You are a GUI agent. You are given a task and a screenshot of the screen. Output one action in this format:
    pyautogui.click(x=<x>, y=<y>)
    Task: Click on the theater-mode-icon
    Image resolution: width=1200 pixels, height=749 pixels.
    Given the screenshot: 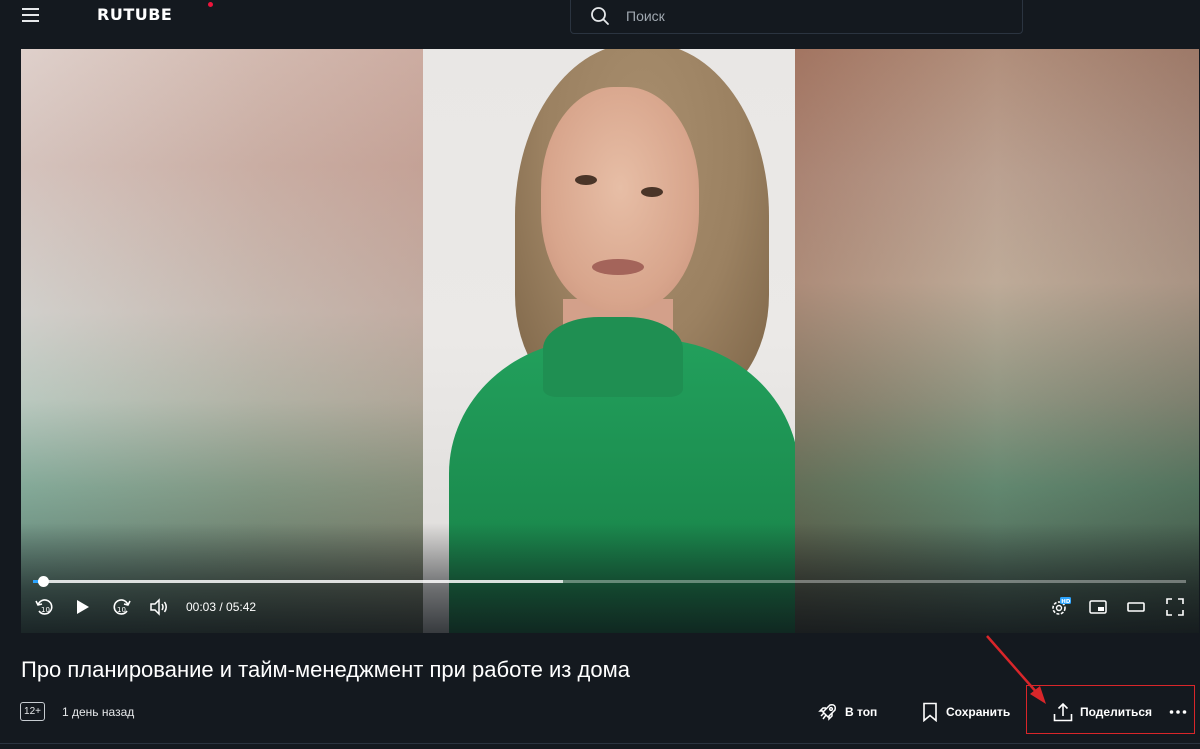 What is the action you would take?
    pyautogui.click(x=1136, y=607)
    